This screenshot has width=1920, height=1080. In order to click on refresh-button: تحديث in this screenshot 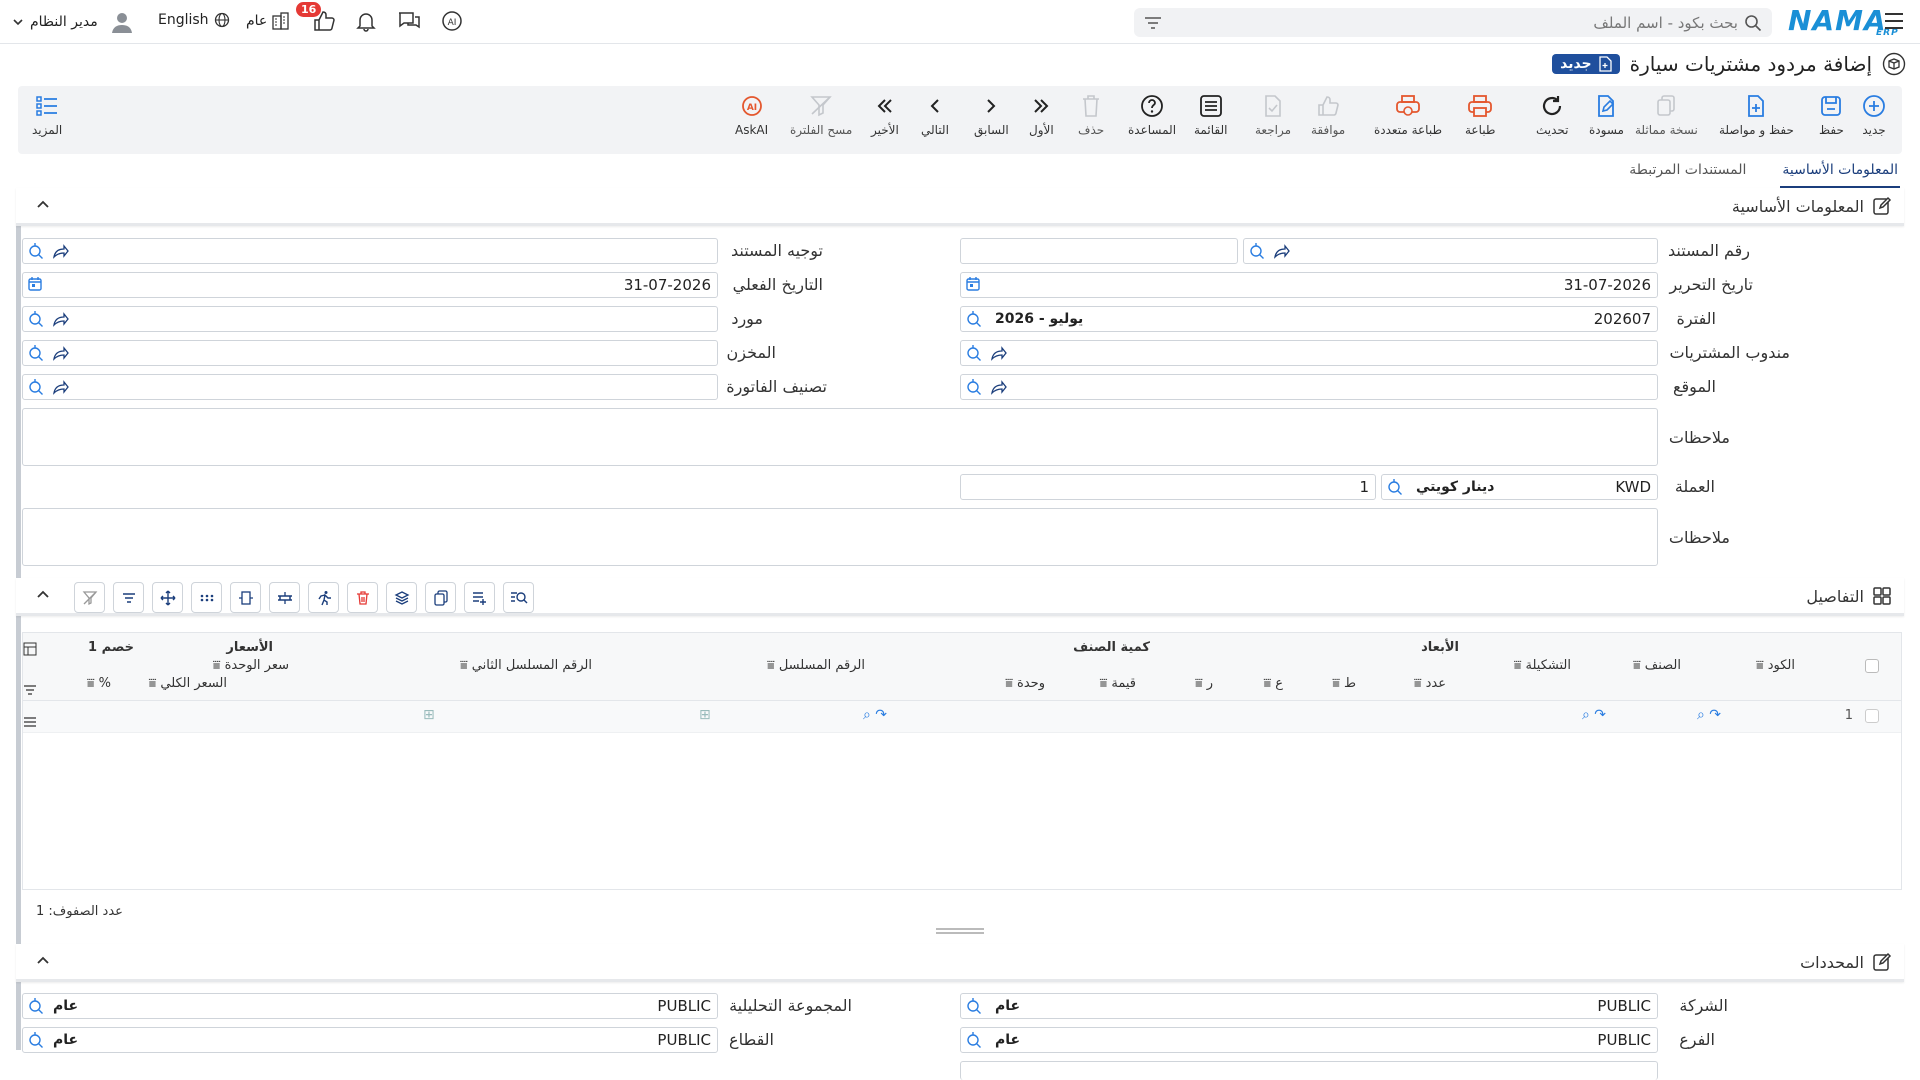, I will do `click(1552, 114)`.